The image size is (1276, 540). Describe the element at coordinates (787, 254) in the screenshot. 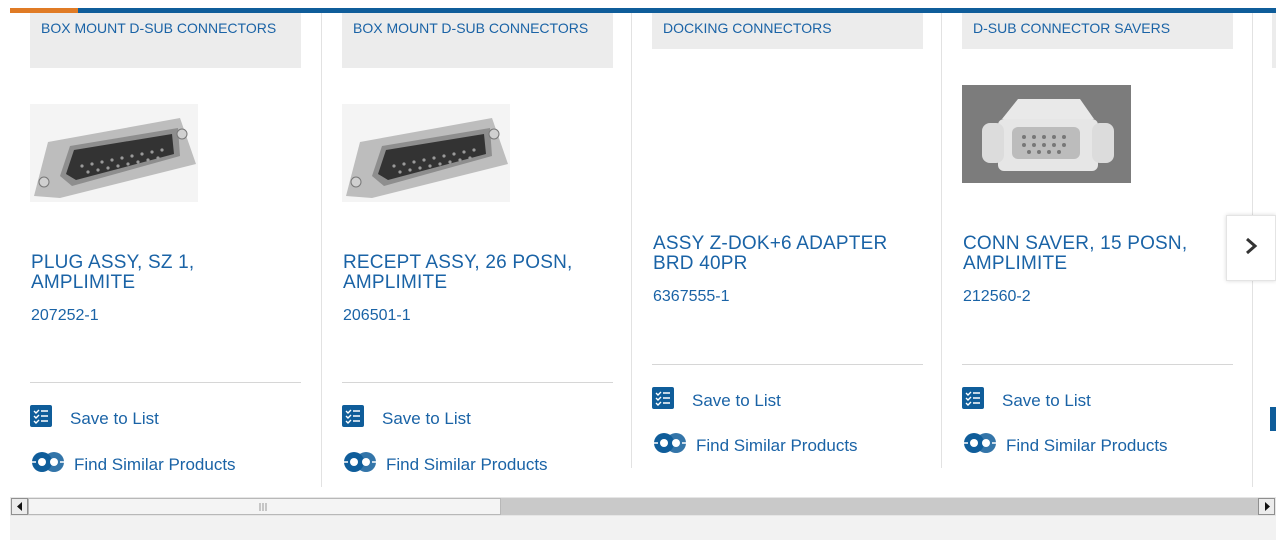

I see `product-title: ASSY Z-DOK+6 ADAPTER BRD 40PR` at that location.